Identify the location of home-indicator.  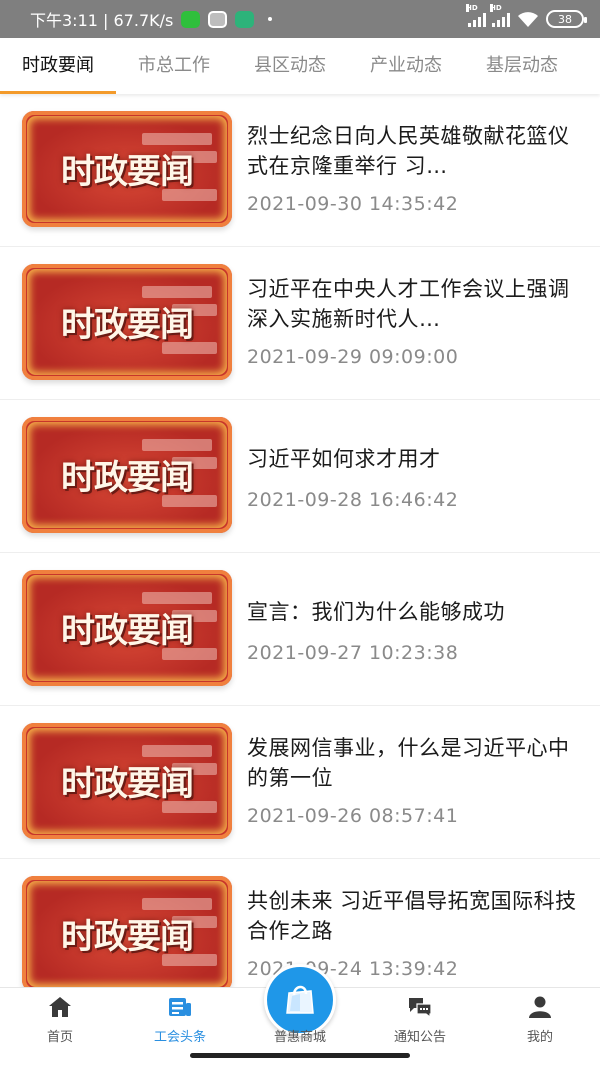
(300, 1055).